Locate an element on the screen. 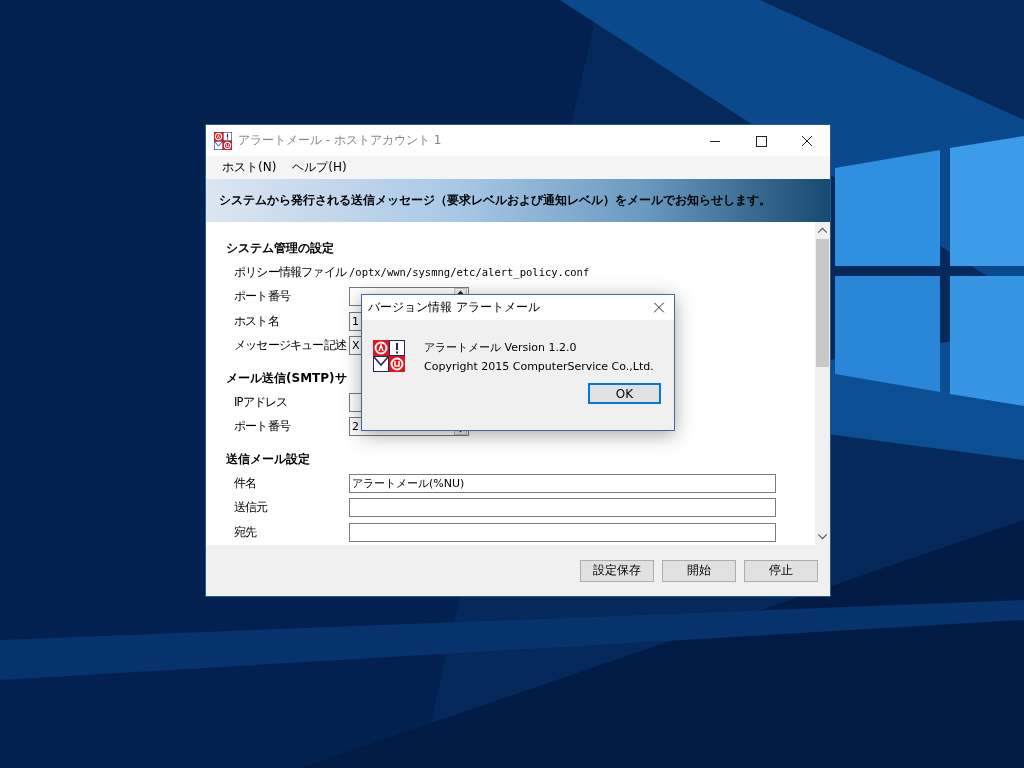  field-label: 件名 is located at coordinates (246, 483).